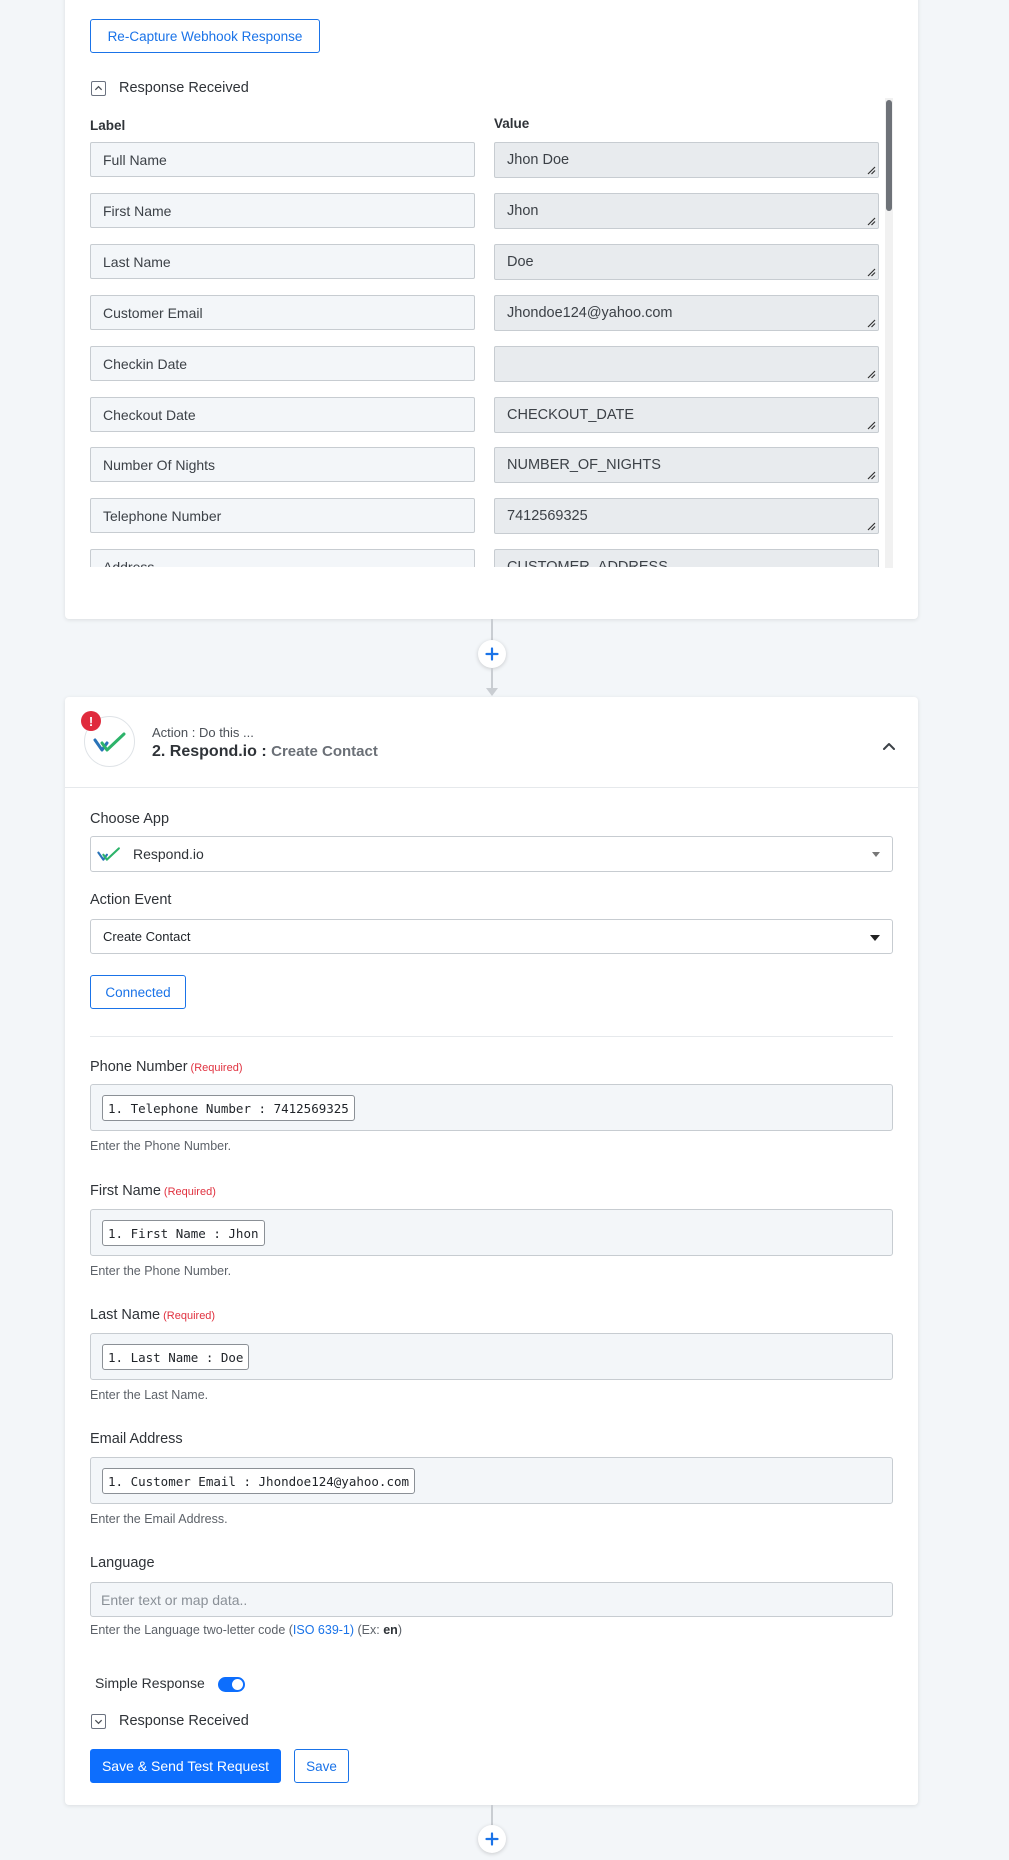  I want to click on table-row: Last Name Doe, so click(487, 262).